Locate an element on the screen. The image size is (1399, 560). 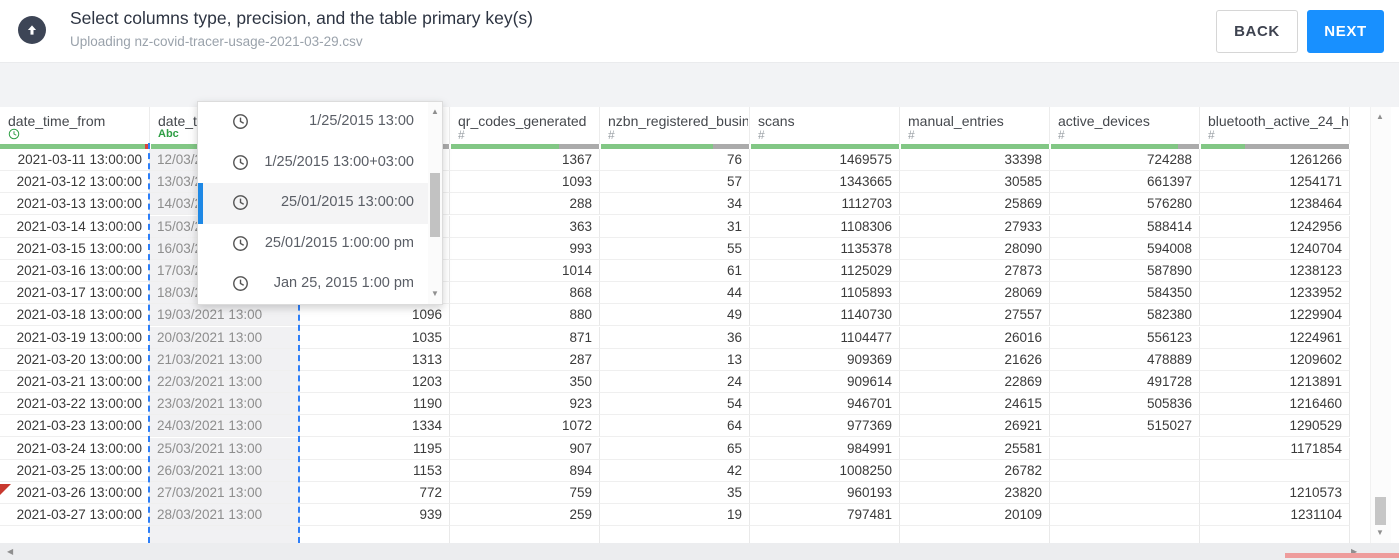
table-cell: 587890 is located at coordinates (1125, 271).